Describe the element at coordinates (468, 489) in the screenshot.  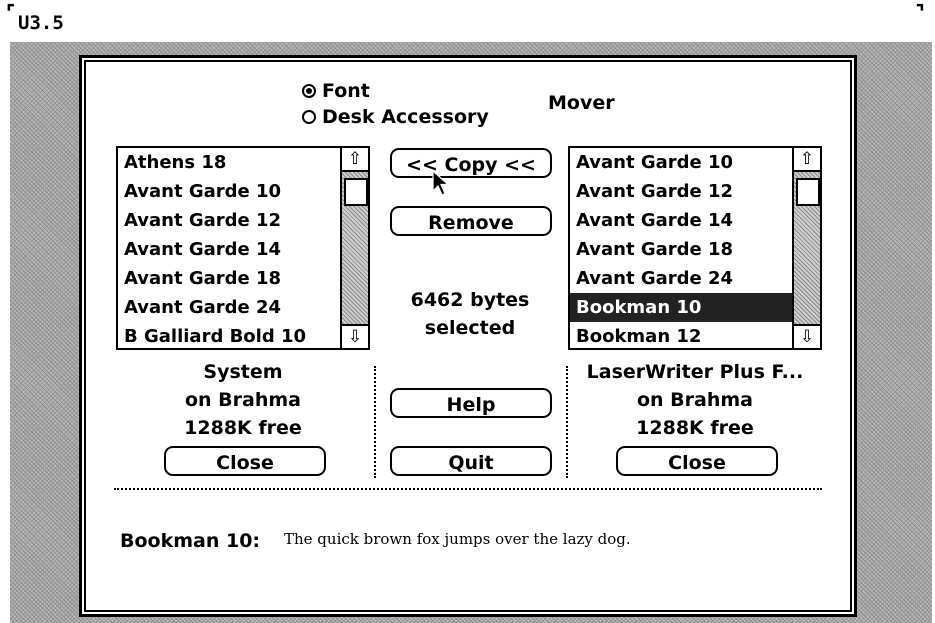
I see `sample-divider` at that location.